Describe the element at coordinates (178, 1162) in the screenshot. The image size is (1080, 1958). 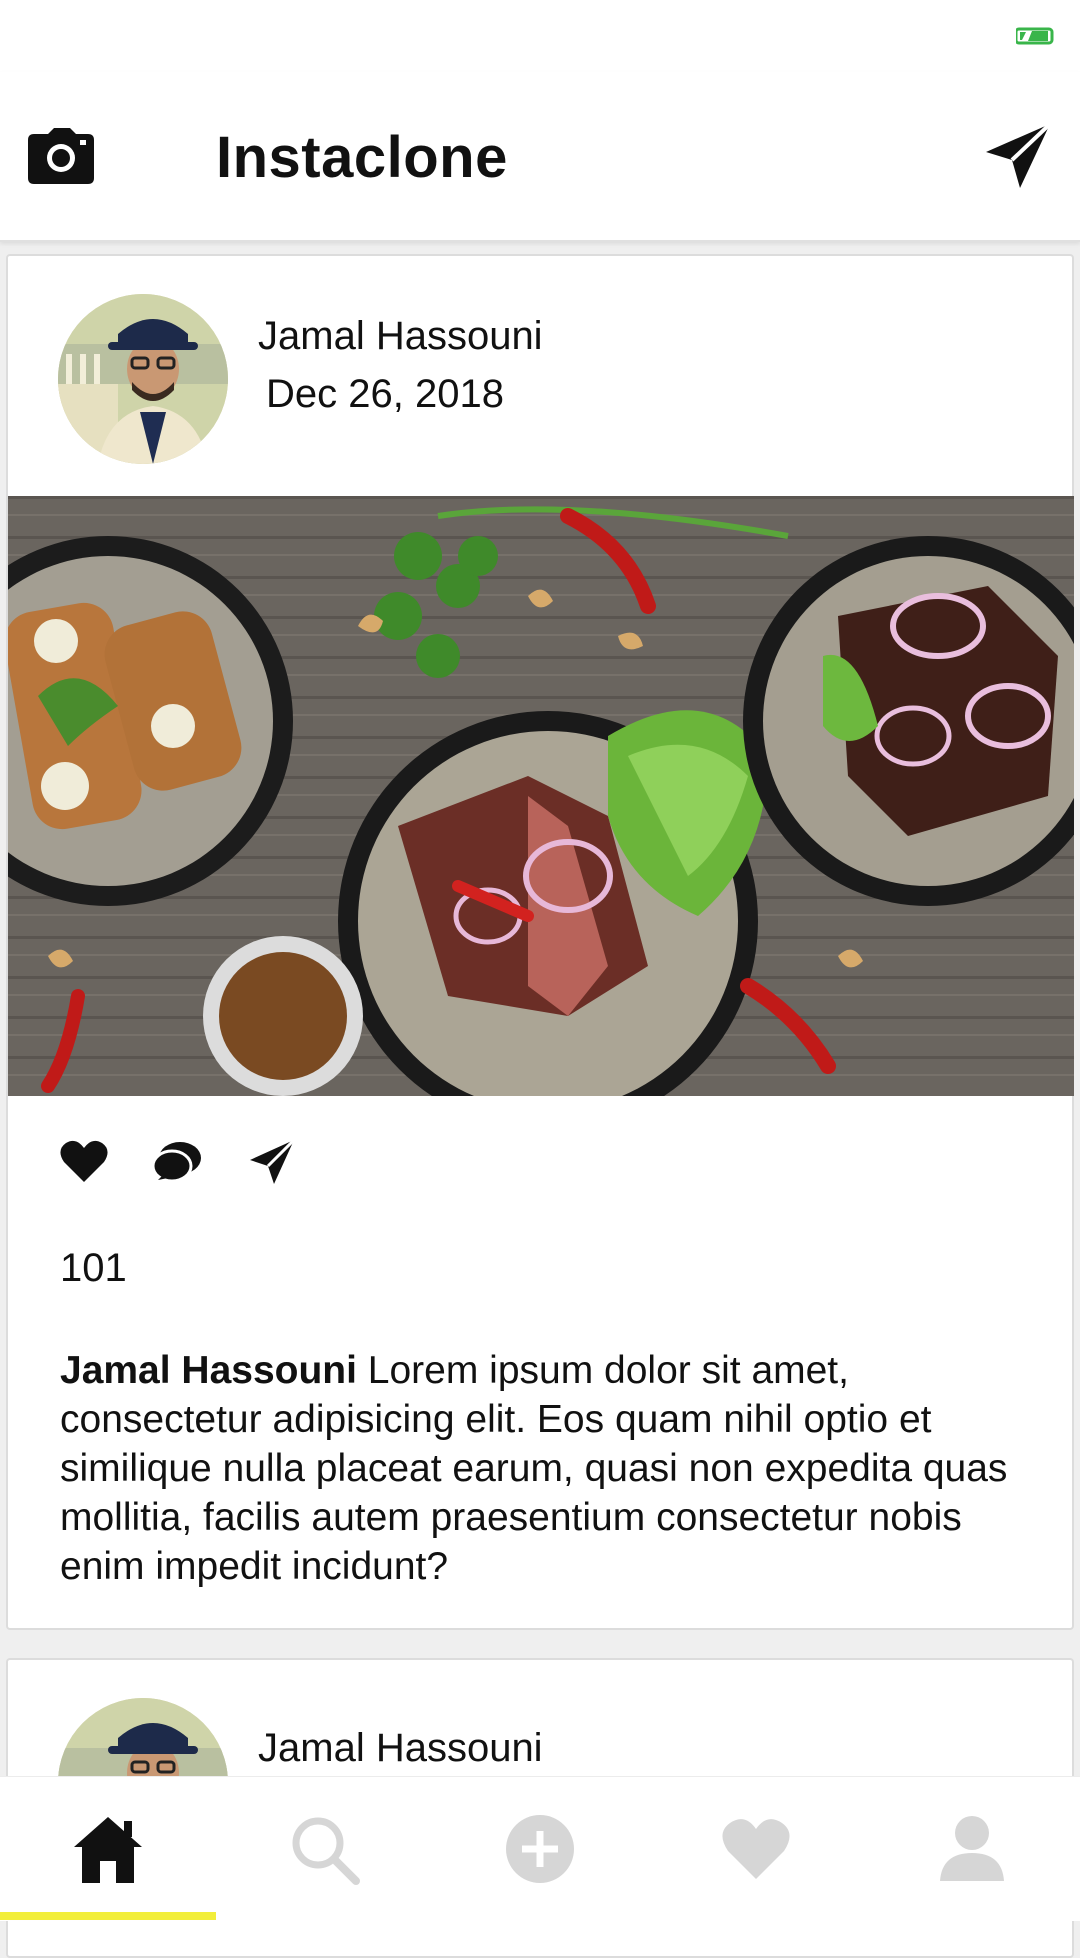
I see `comment-icon` at that location.